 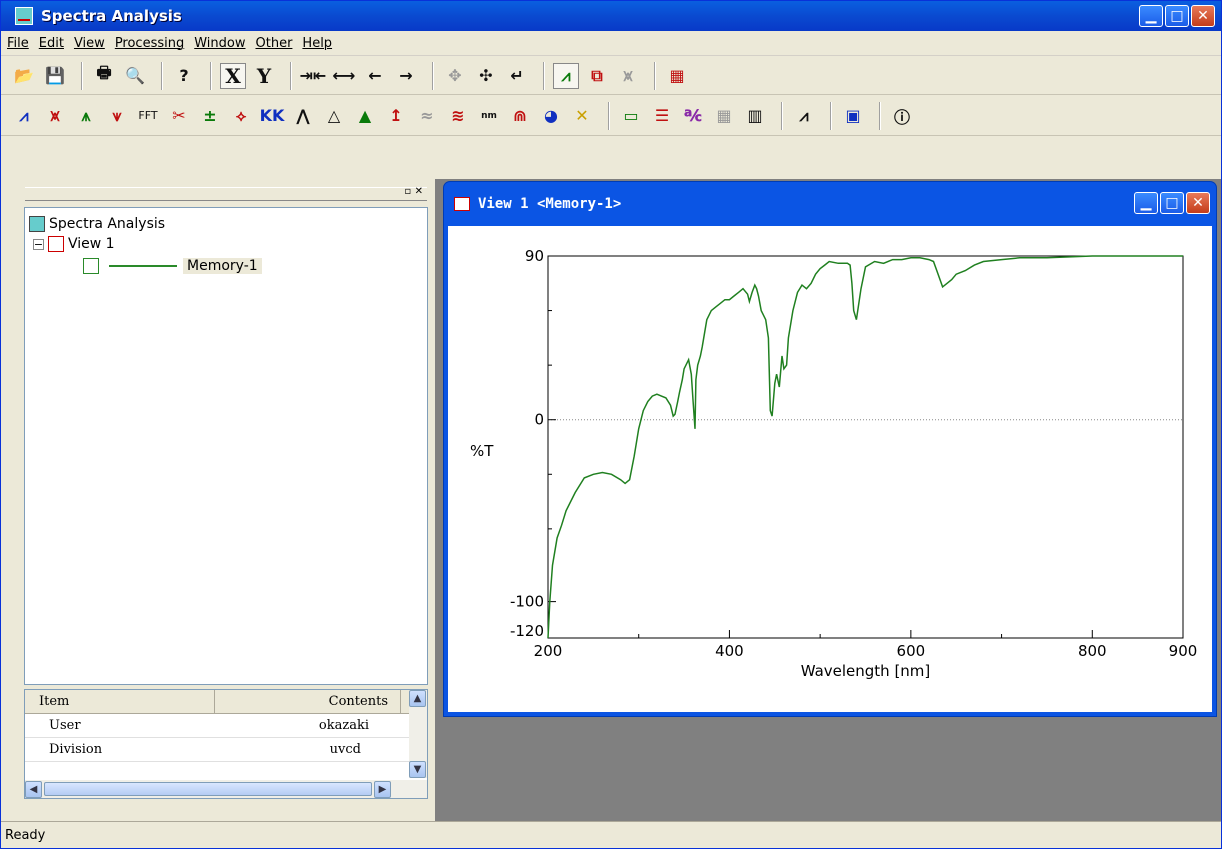 I want to click on scroll-right-icon: ▶, so click(x=382, y=789).